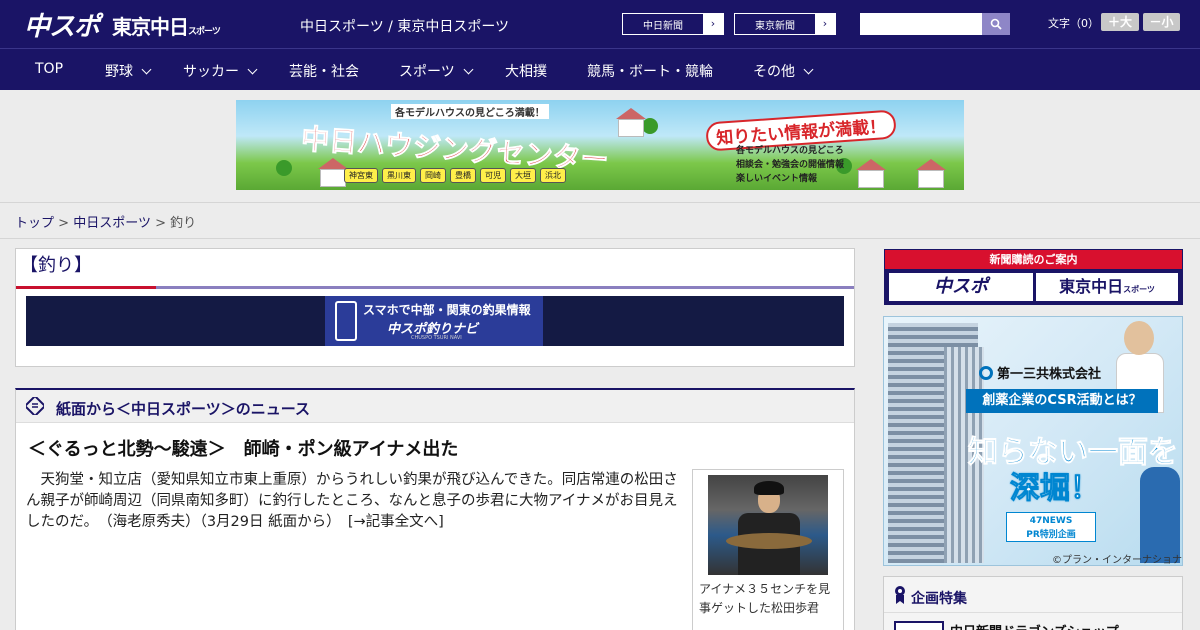 This screenshot has width=1200, height=630. Describe the element at coordinates (939, 599) in the screenshot. I see `feature-heading: 企画特集` at that location.